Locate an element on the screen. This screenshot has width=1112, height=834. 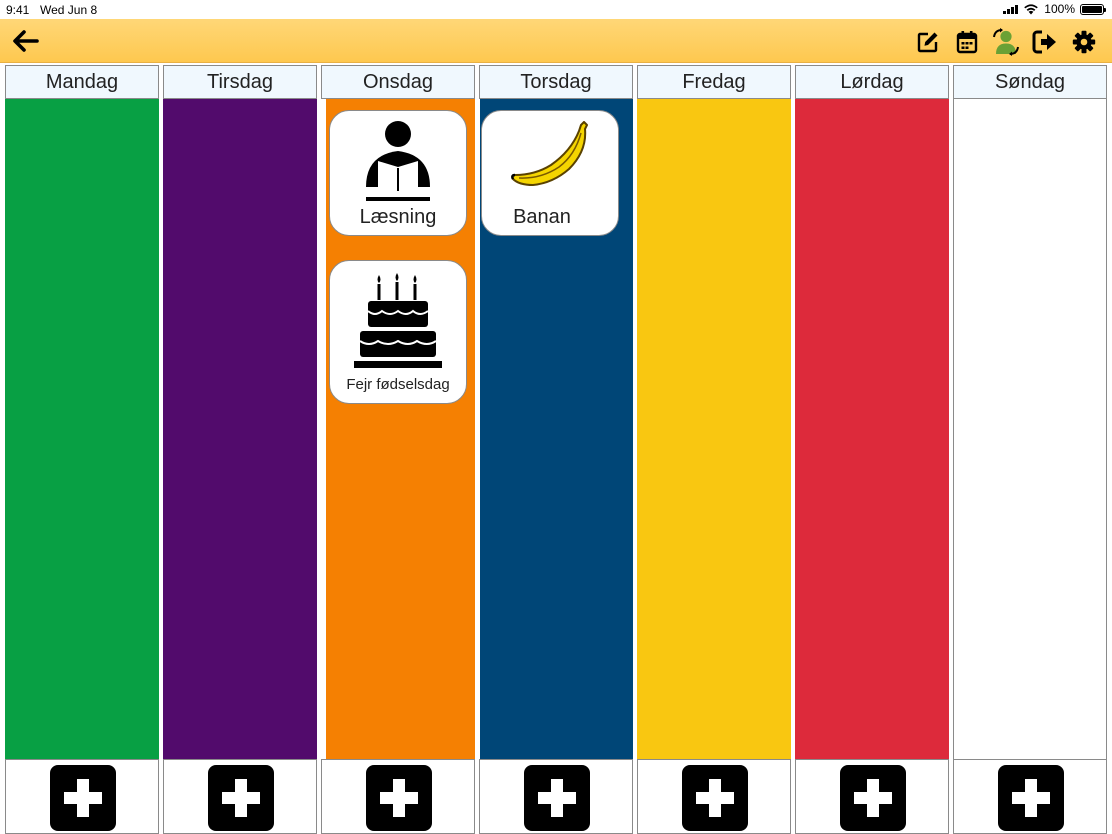
cellular-signal-icon is located at coordinates (1011, 9).